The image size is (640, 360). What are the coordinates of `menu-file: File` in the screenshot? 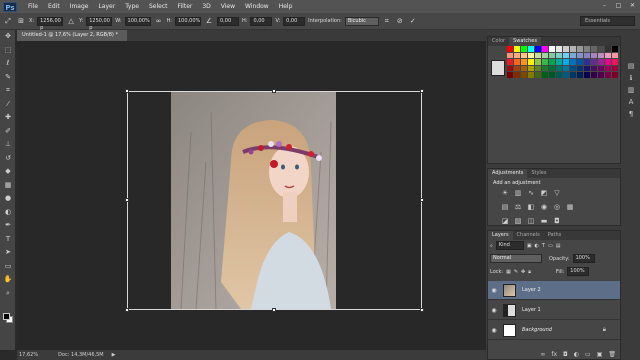 It's located at (33, 6).